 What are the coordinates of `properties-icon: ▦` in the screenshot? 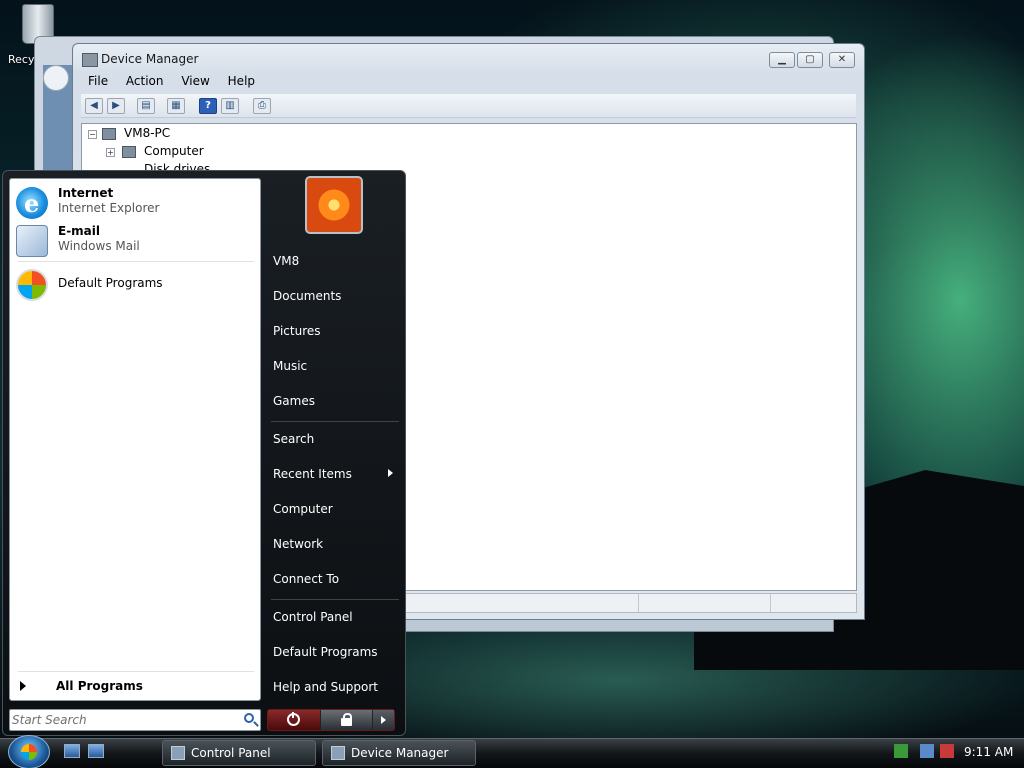 It's located at (176, 106).